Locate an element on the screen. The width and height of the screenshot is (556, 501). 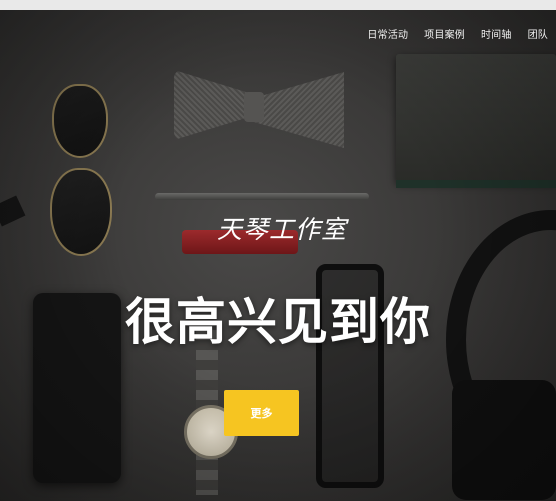
nav-item-projects: 项目案例 is located at coordinates (444, 33).